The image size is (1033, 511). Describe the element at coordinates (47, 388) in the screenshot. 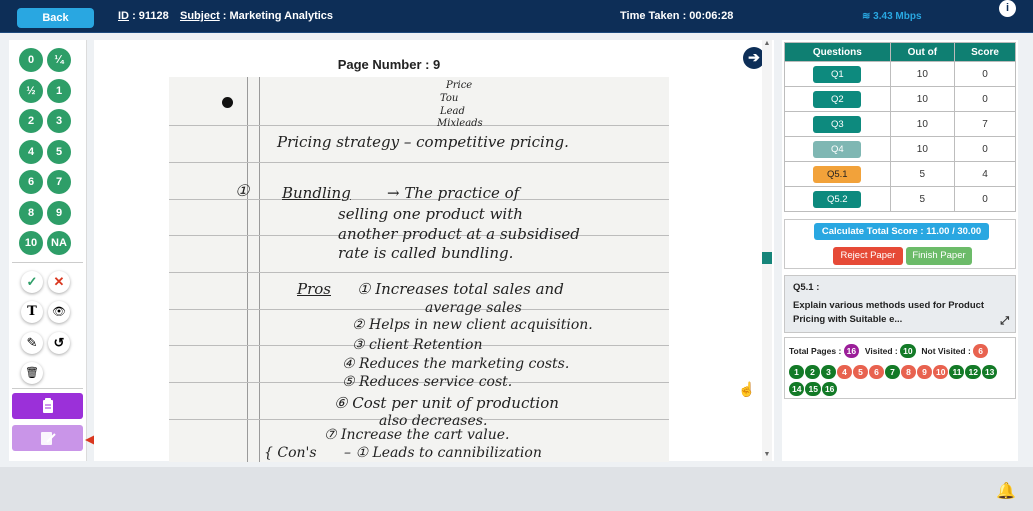

I see `divider` at that location.